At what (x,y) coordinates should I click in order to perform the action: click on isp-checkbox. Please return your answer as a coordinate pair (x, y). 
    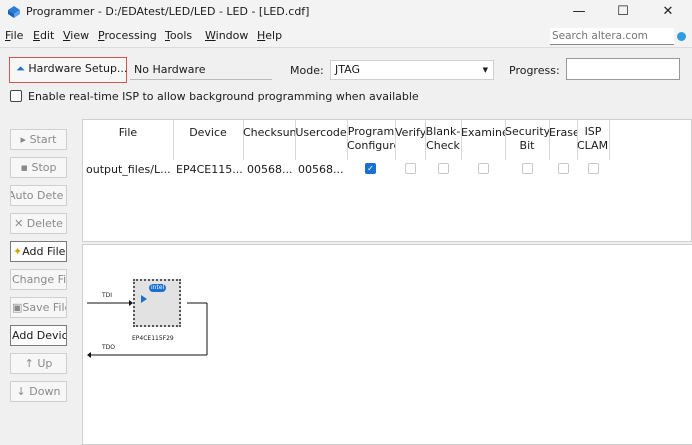
    Looking at the image, I should click on (16, 96).